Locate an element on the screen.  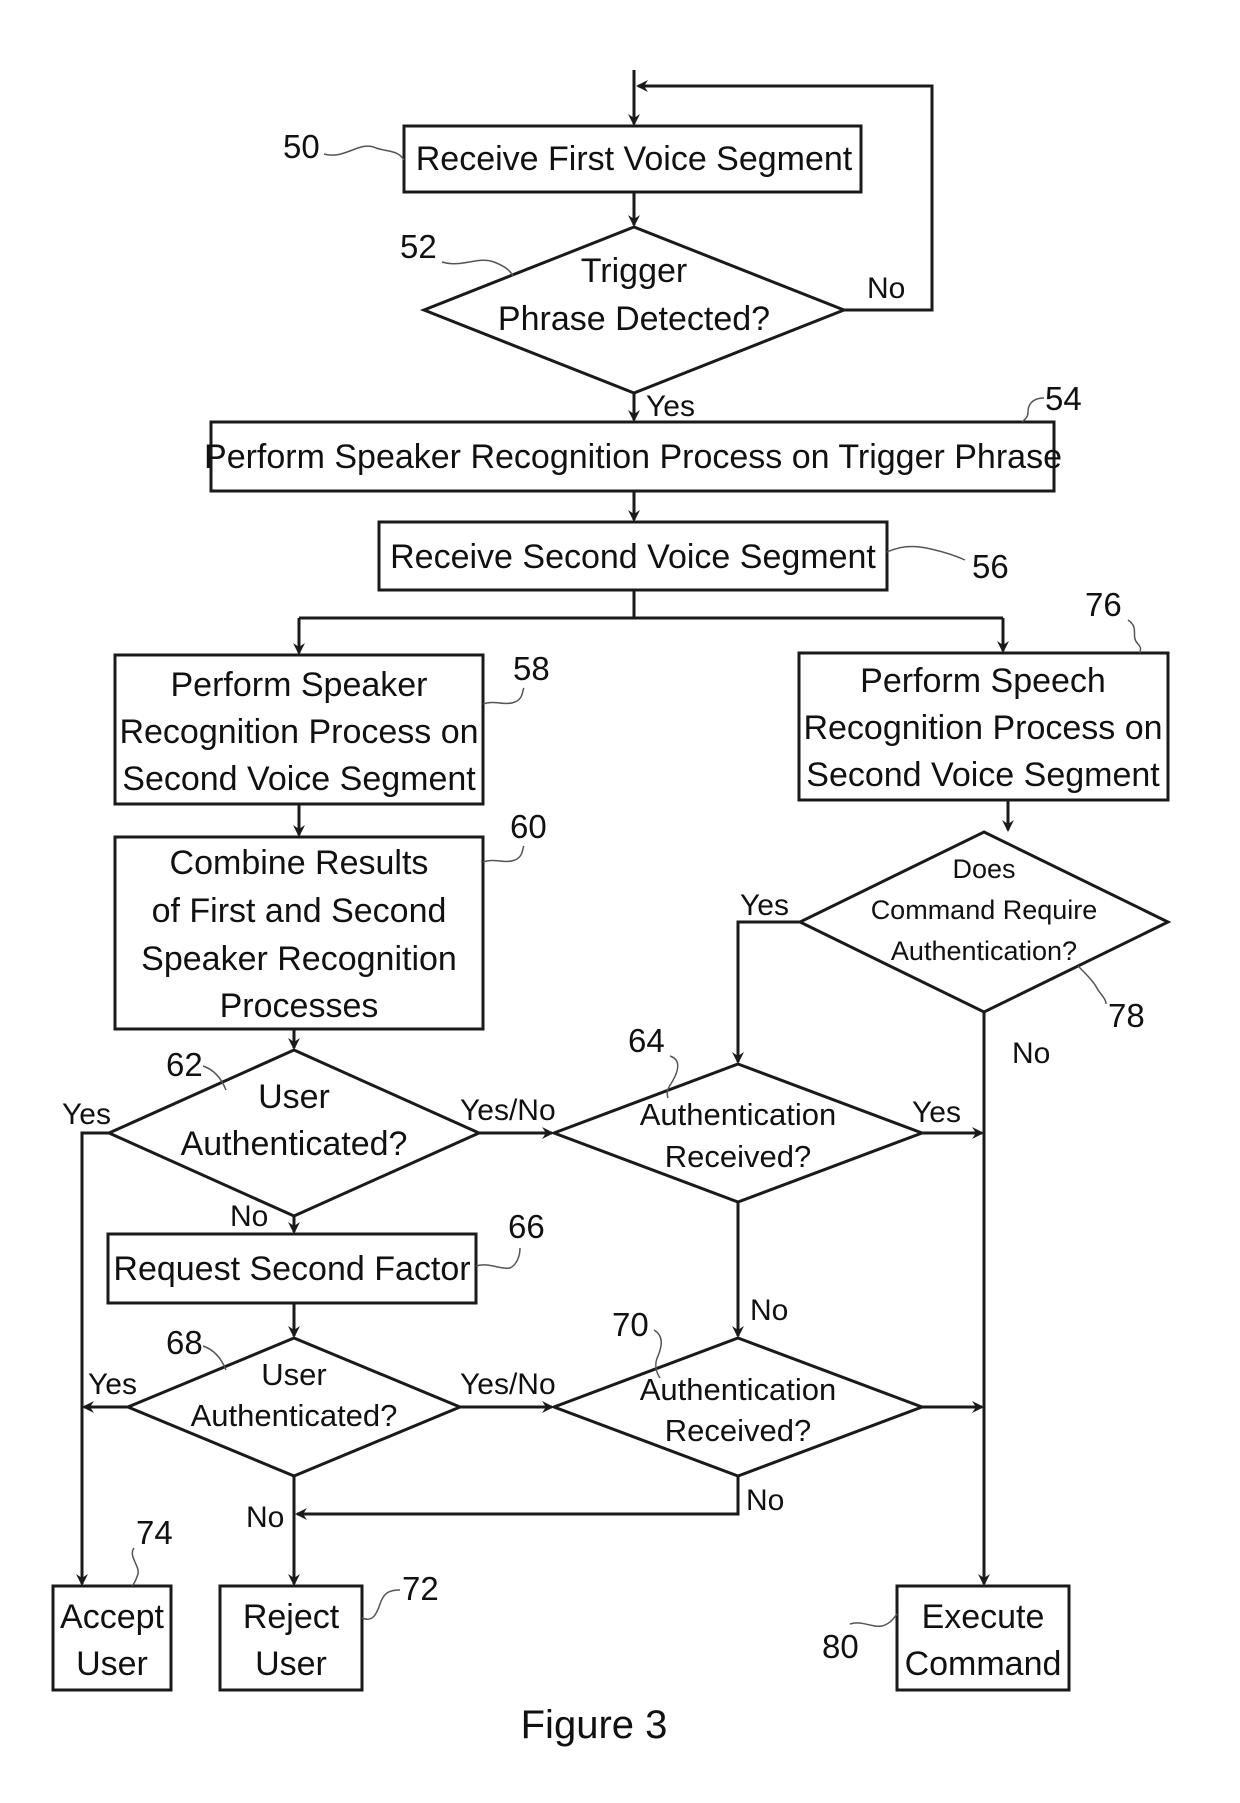
node-text: Receive Second Voice Segment is located at coordinates (633, 557).